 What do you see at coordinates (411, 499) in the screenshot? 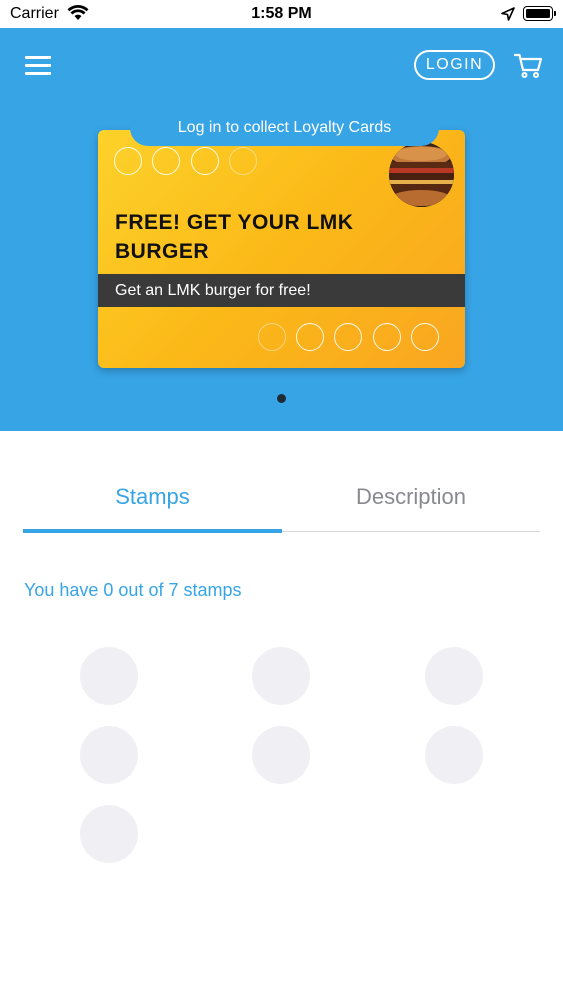
I see `tab-description: Description` at bounding box center [411, 499].